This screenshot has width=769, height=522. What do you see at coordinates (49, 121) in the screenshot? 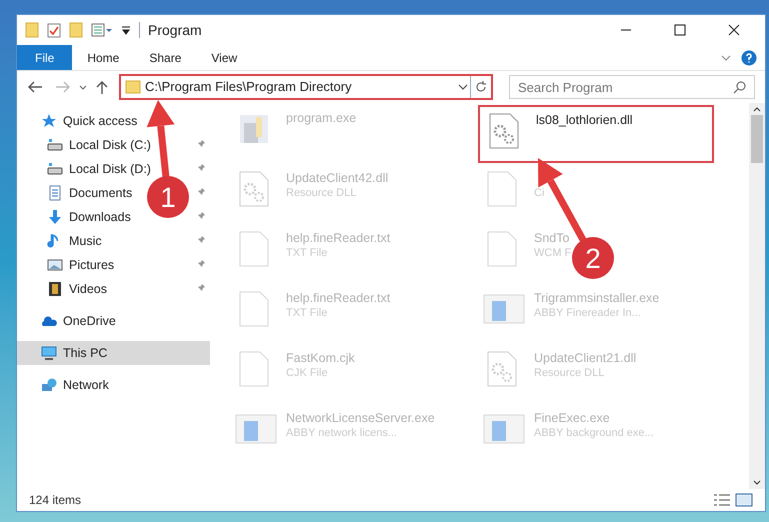
I see `star-icon` at bounding box center [49, 121].